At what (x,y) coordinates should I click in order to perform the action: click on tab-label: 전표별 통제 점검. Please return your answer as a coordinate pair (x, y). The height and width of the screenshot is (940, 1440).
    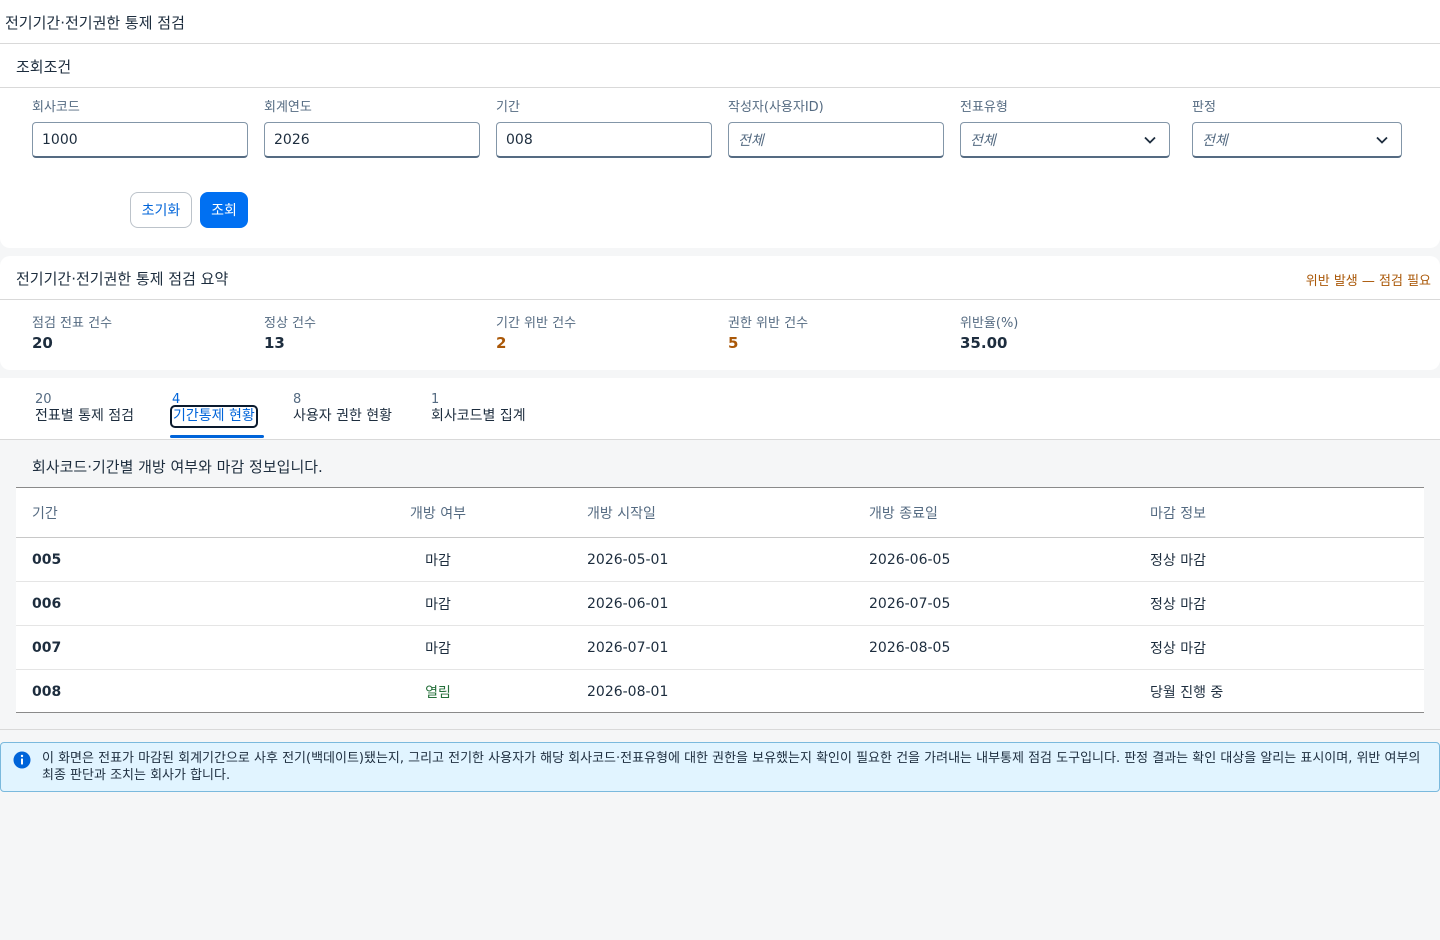
    Looking at the image, I should click on (85, 416).